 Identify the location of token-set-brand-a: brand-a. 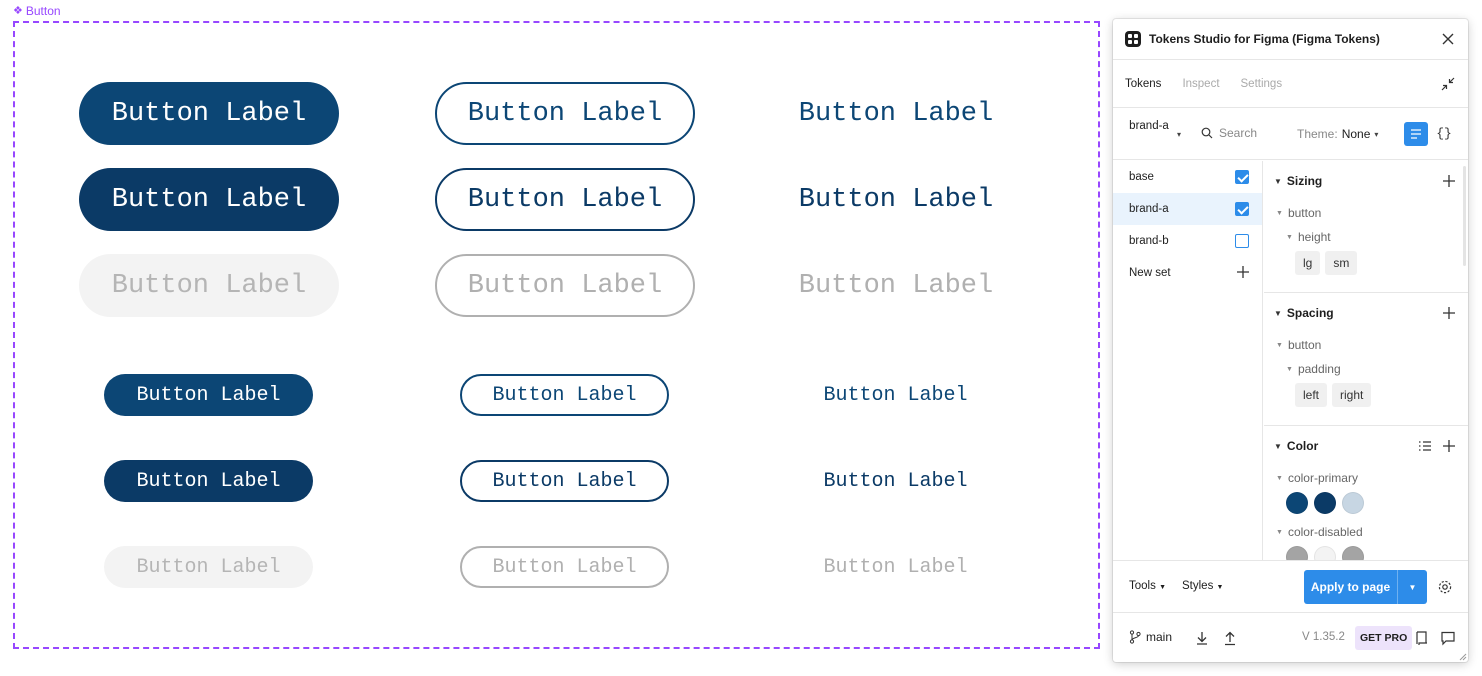
(1187, 209).